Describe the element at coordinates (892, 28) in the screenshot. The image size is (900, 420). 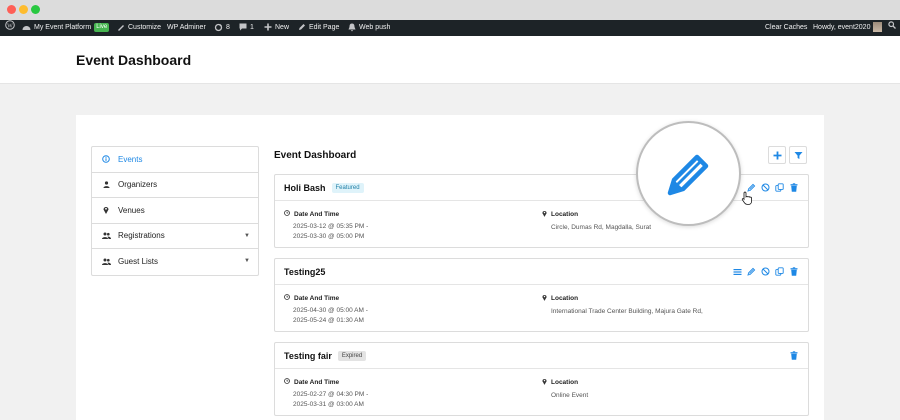
I see `search-icon` at that location.